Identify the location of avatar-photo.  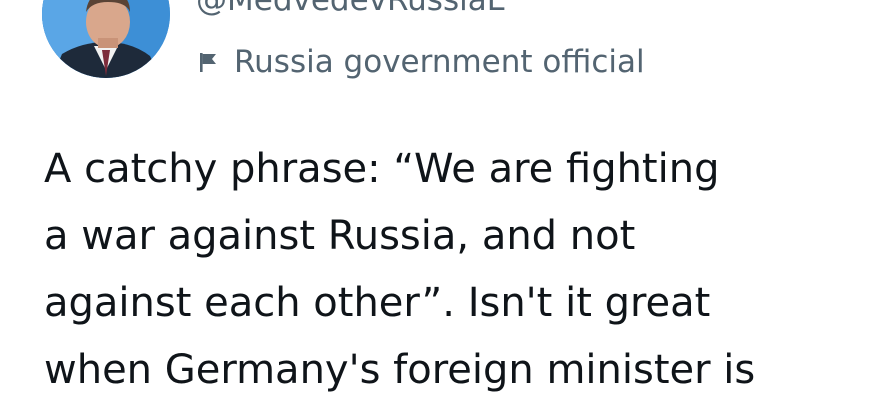
(106, 39).